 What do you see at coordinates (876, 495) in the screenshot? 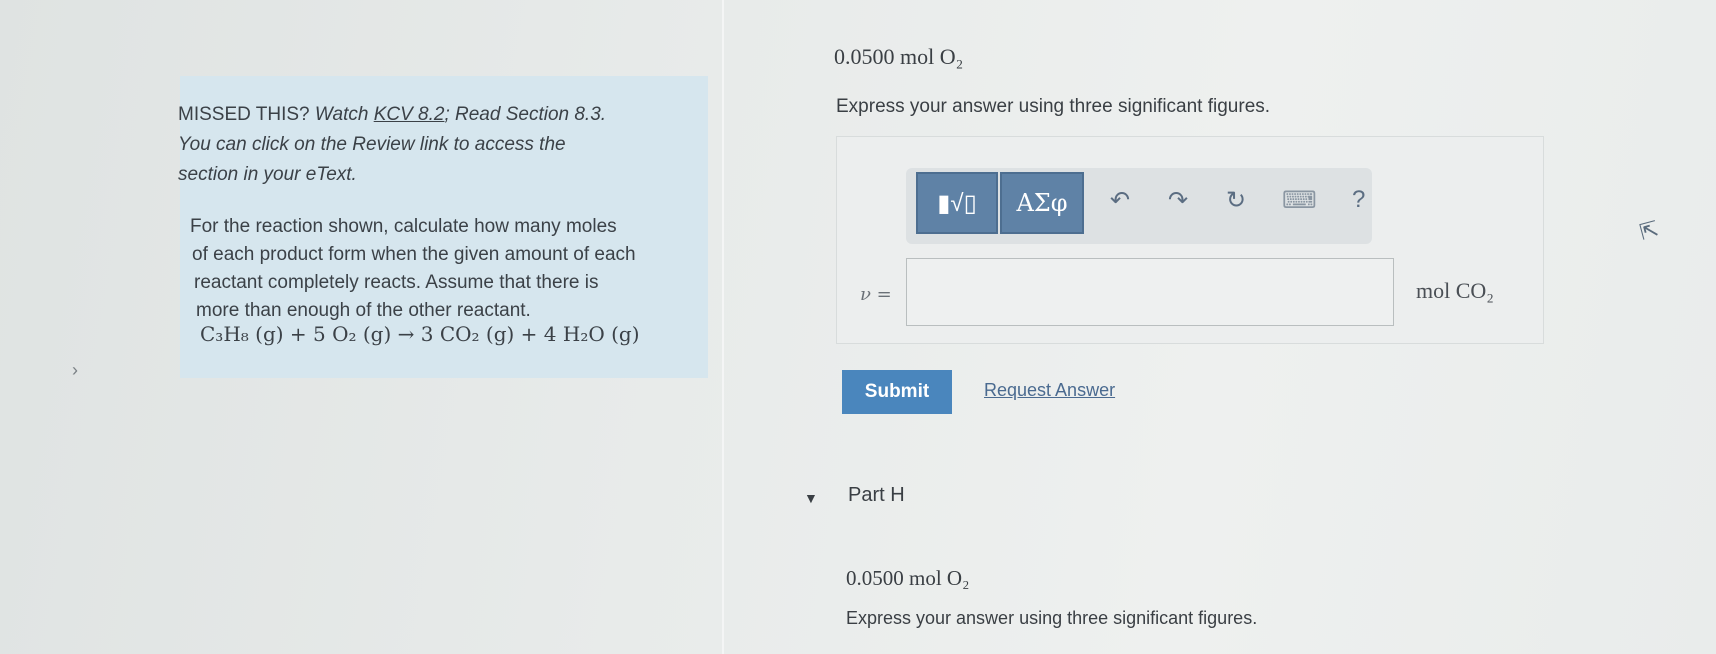
I see `part-h-title: Part H` at bounding box center [876, 495].